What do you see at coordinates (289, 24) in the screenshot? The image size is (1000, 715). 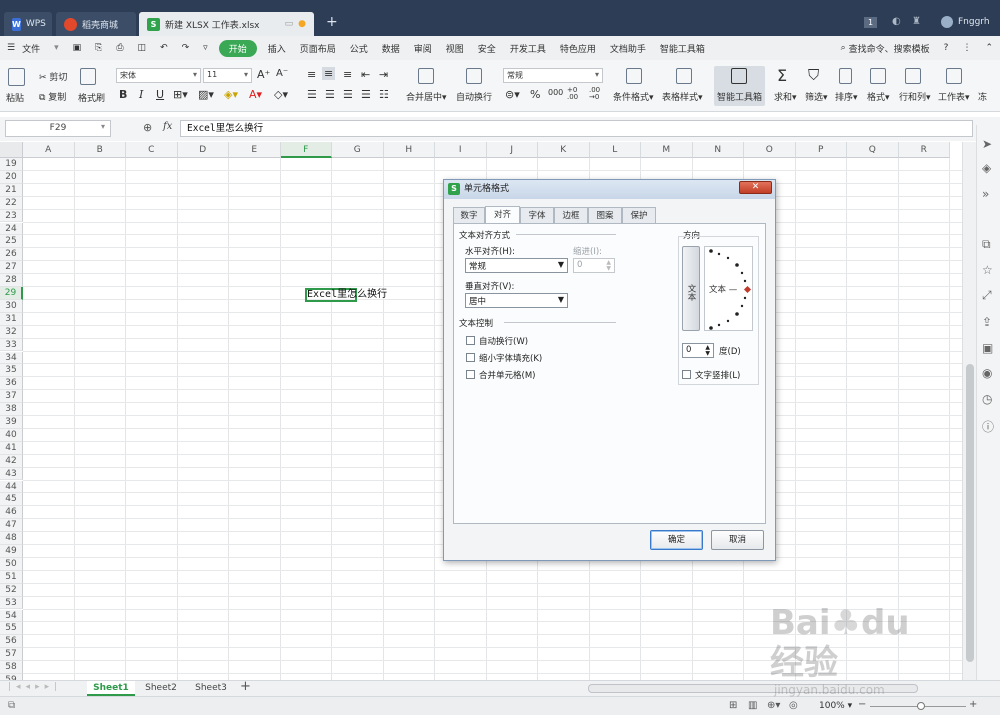 I see `tab-display-icon: ▭` at bounding box center [289, 24].